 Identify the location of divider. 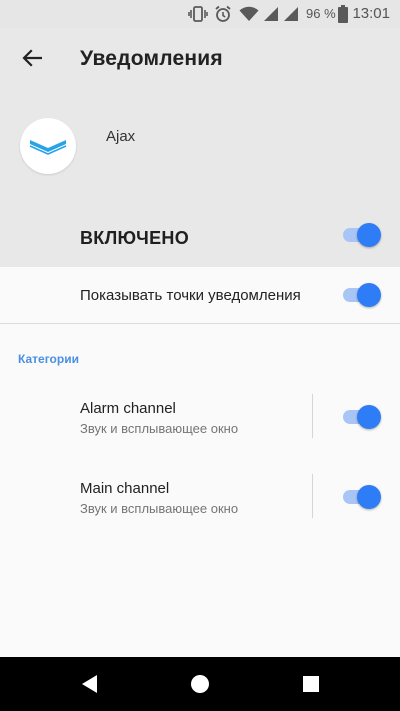
(200, 323).